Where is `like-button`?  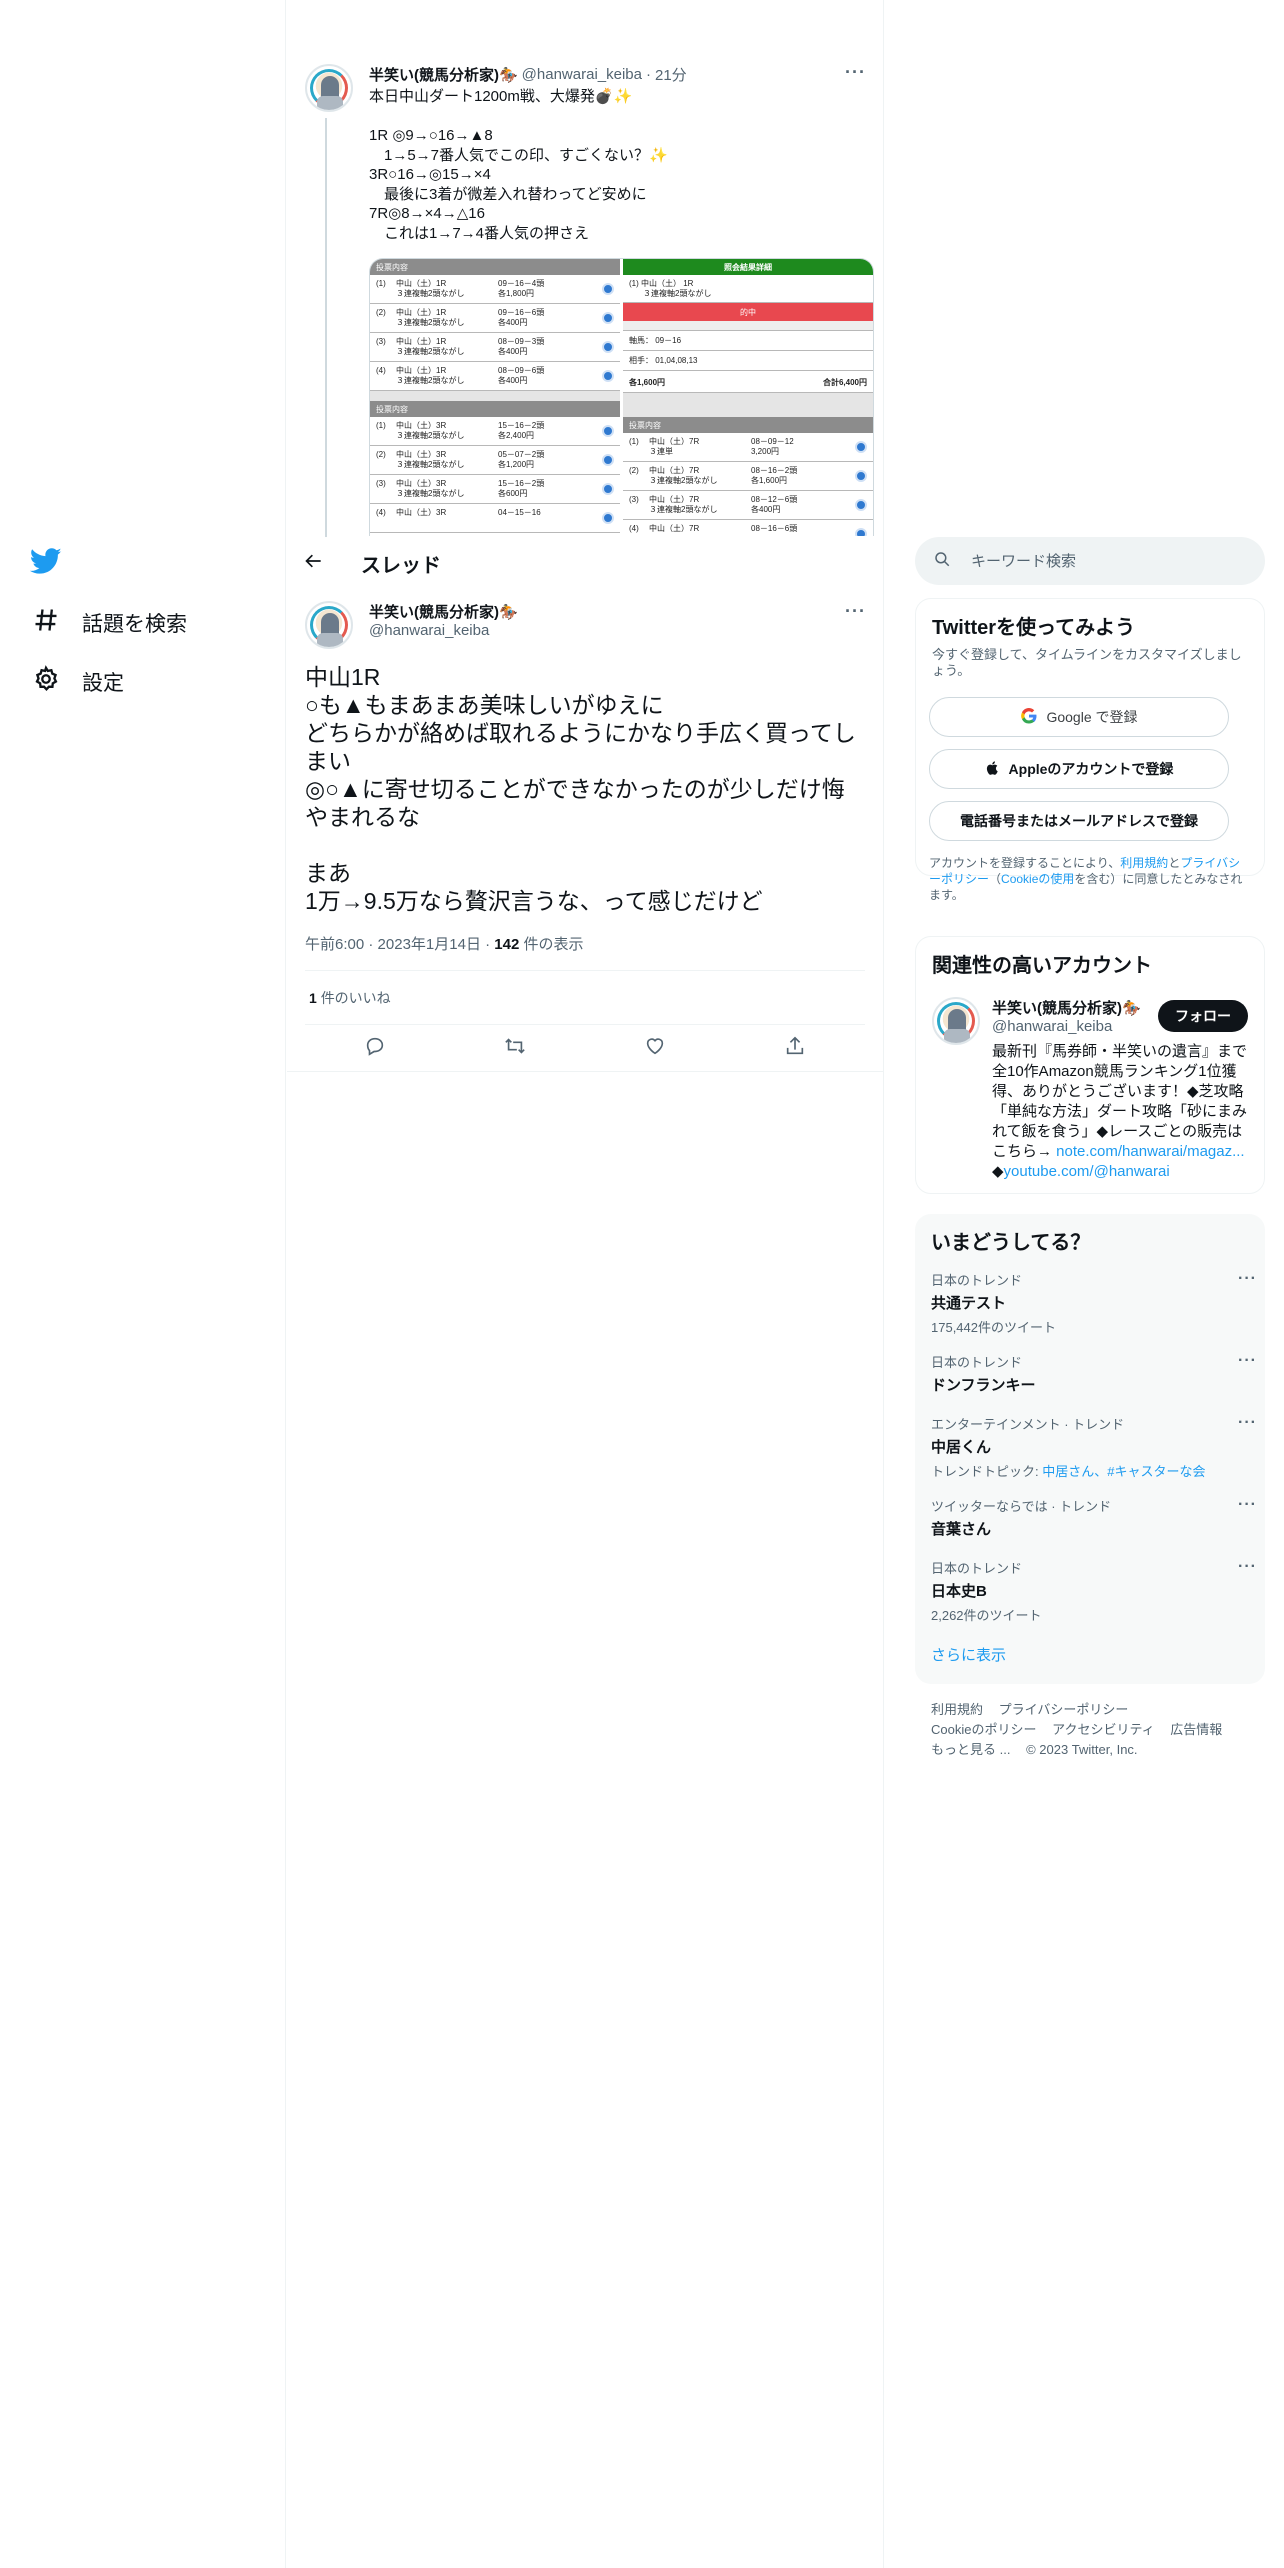
like-button is located at coordinates (655, 1048).